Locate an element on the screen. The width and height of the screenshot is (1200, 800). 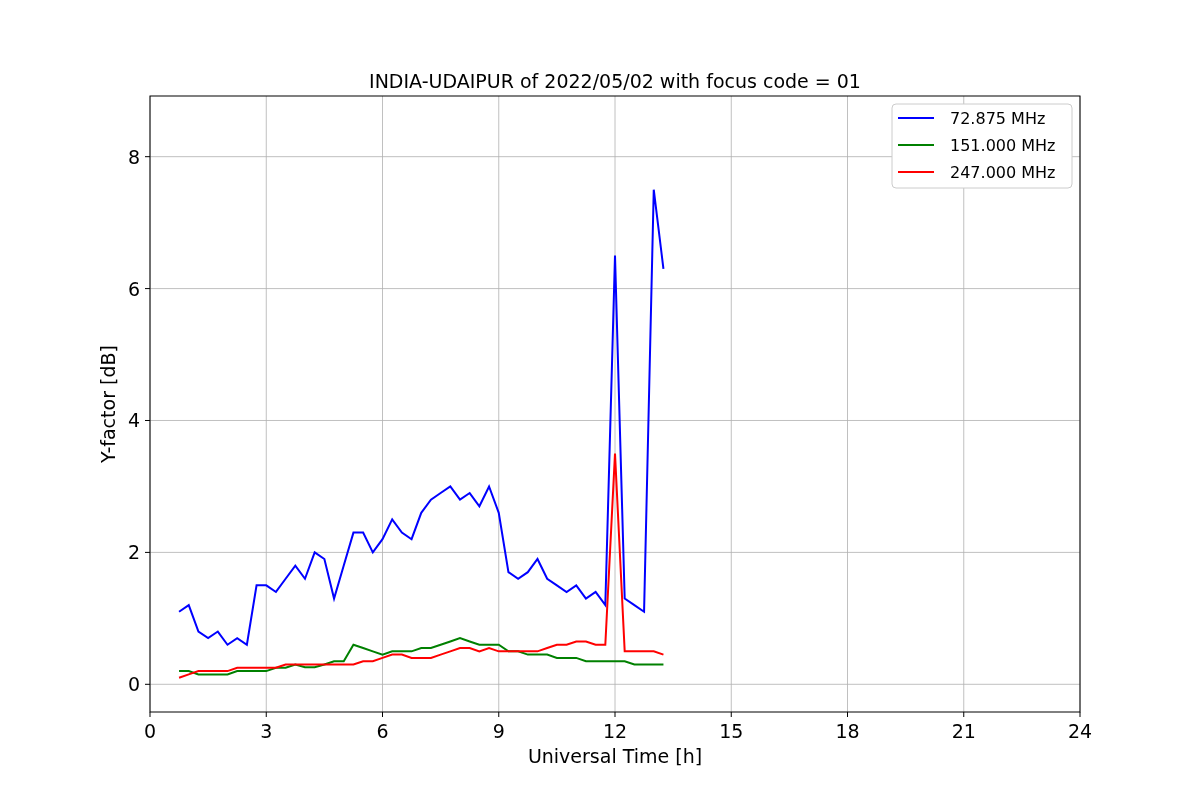
x-tick-label: 12 is located at coordinates (615, 731).